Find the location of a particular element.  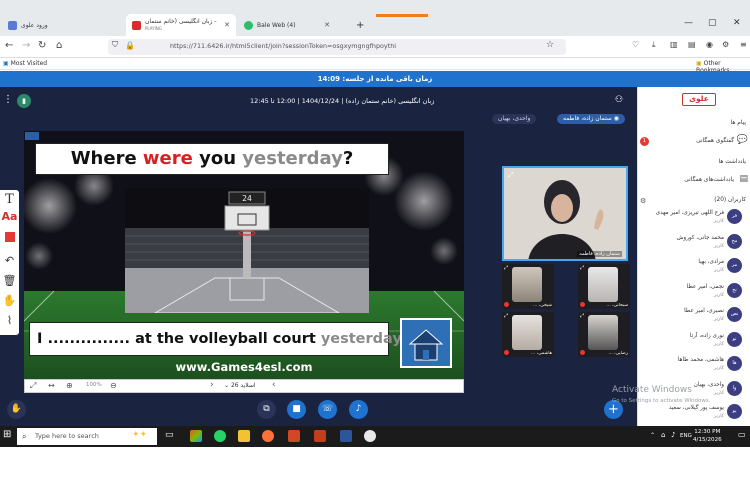

network-icon: ⌂ is located at coordinates (663, 435).